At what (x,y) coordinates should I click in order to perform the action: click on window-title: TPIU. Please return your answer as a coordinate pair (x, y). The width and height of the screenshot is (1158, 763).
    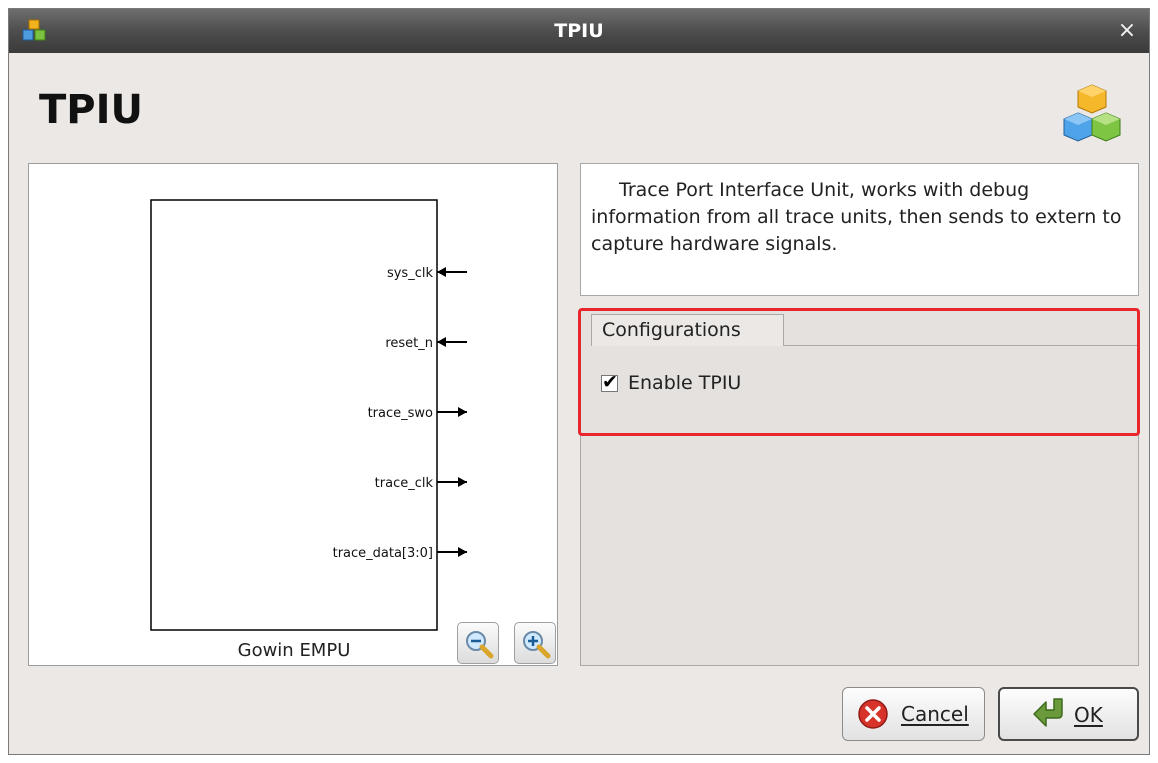
    Looking at the image, I should click on (579, 31).